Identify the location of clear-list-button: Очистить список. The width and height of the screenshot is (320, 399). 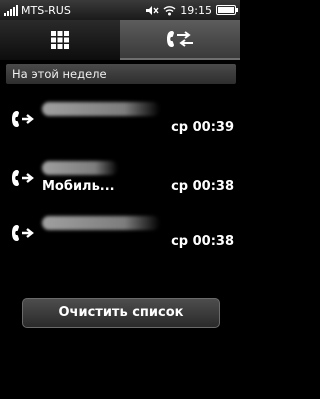
(121, 313).